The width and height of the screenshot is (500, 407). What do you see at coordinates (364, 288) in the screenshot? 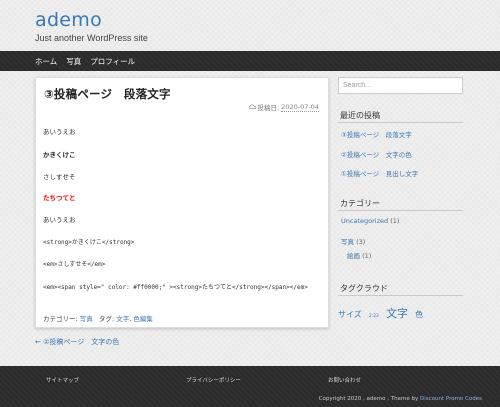
I see `tag-cloud-title: タグクラウド` at bounding box center [364, 288].